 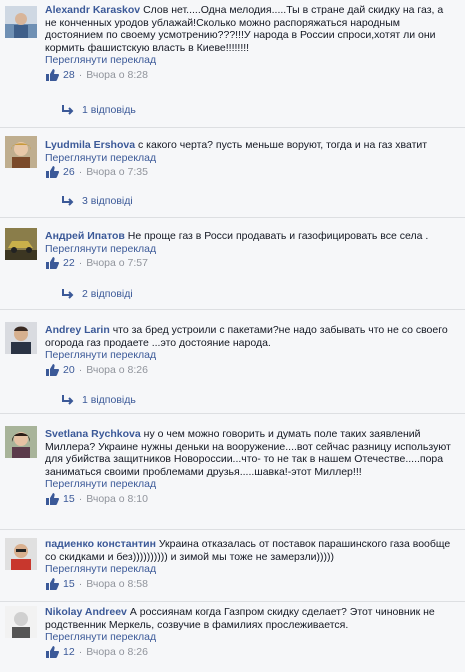 I want to click on car-icon, so click(x=21, y=244).